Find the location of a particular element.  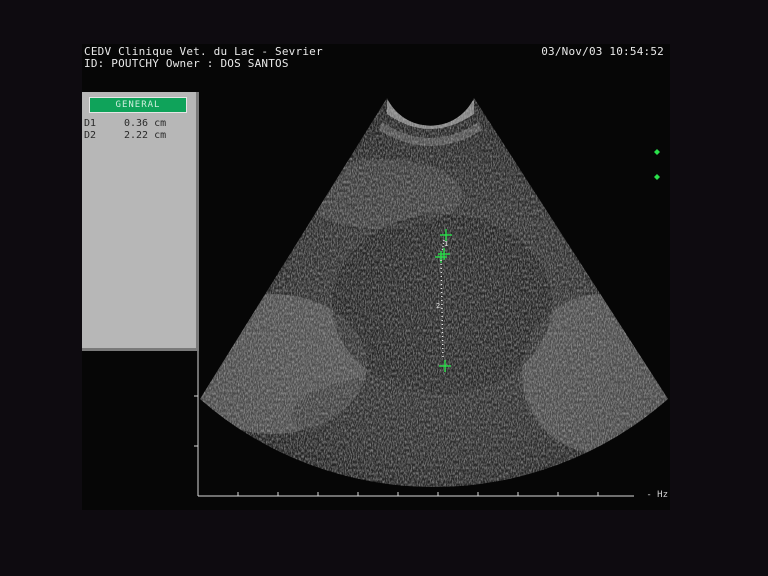

patient-info: ID: POUTCHY Owner : DOS SANTOS is located at coordinates (186, 63).